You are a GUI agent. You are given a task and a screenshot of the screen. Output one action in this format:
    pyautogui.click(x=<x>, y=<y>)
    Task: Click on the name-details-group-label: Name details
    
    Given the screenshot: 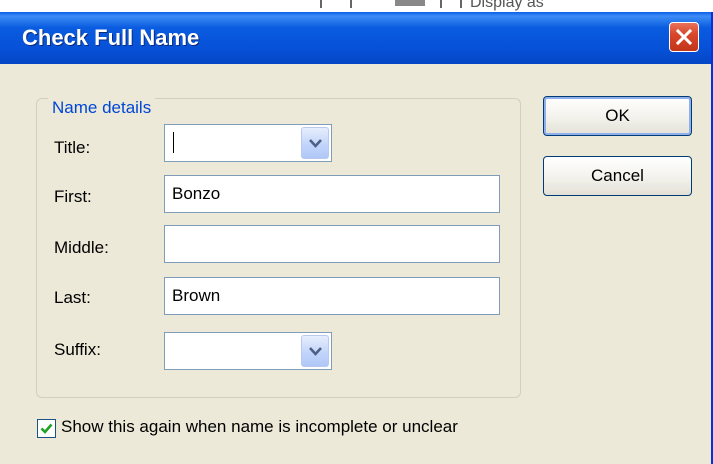 What is the action you would take?
    pyautogui.click(x=102, y=108)
    